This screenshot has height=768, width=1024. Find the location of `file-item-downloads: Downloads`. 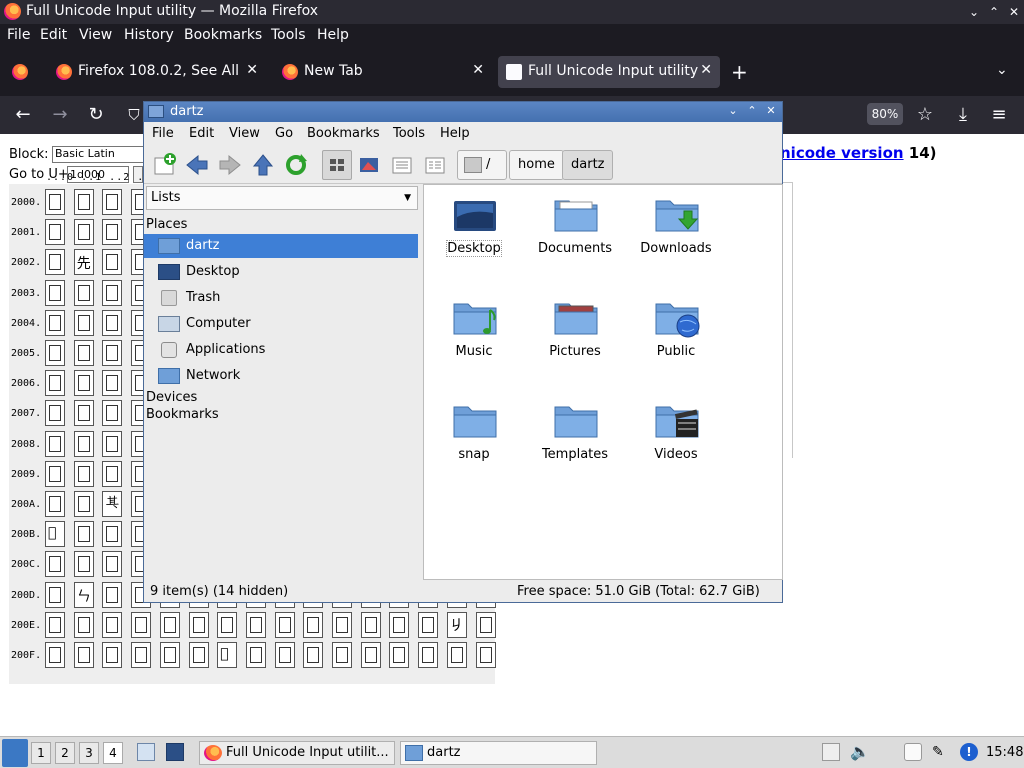

file-item-downloads: Downloads is located at coordinates (676, 234).